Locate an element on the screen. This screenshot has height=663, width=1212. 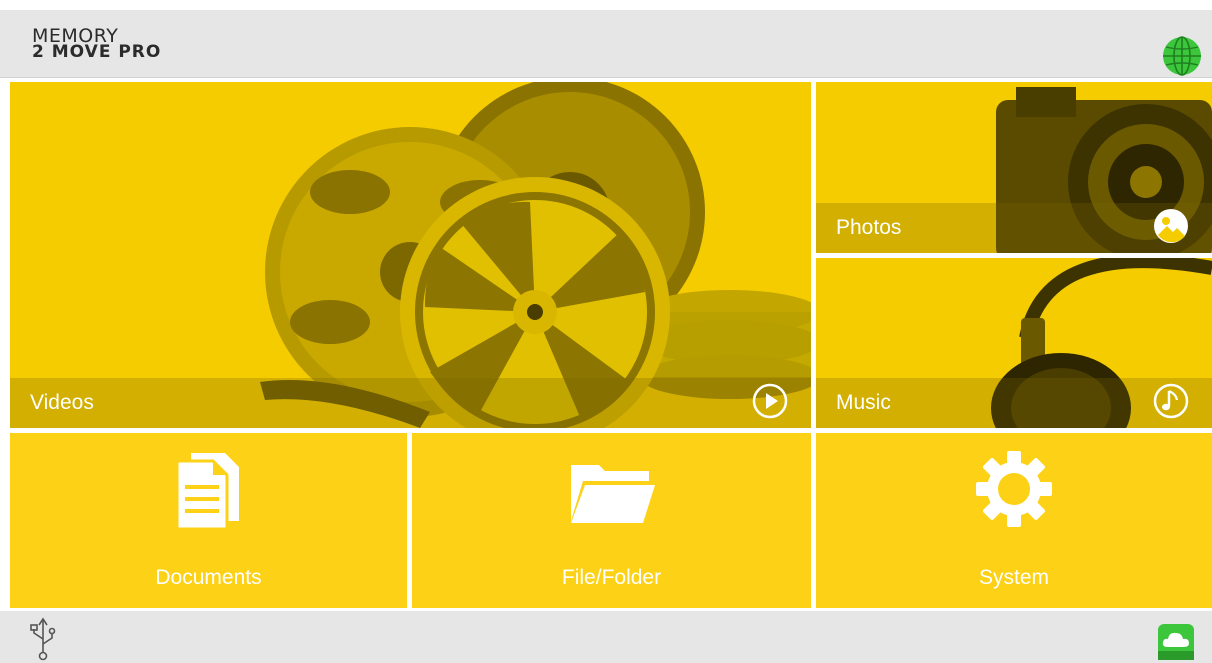
videos-label-bar is located at coordinates (410, 403).